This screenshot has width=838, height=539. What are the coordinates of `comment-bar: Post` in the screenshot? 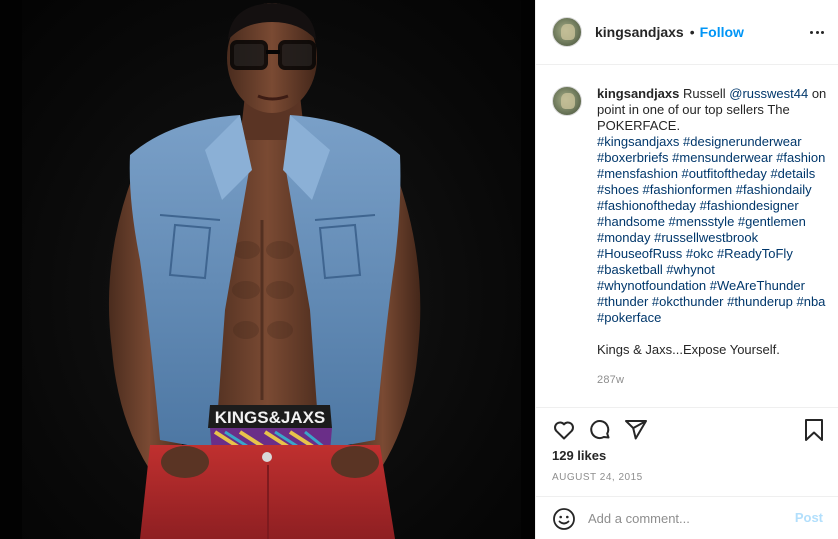 It's located at (687, 517).